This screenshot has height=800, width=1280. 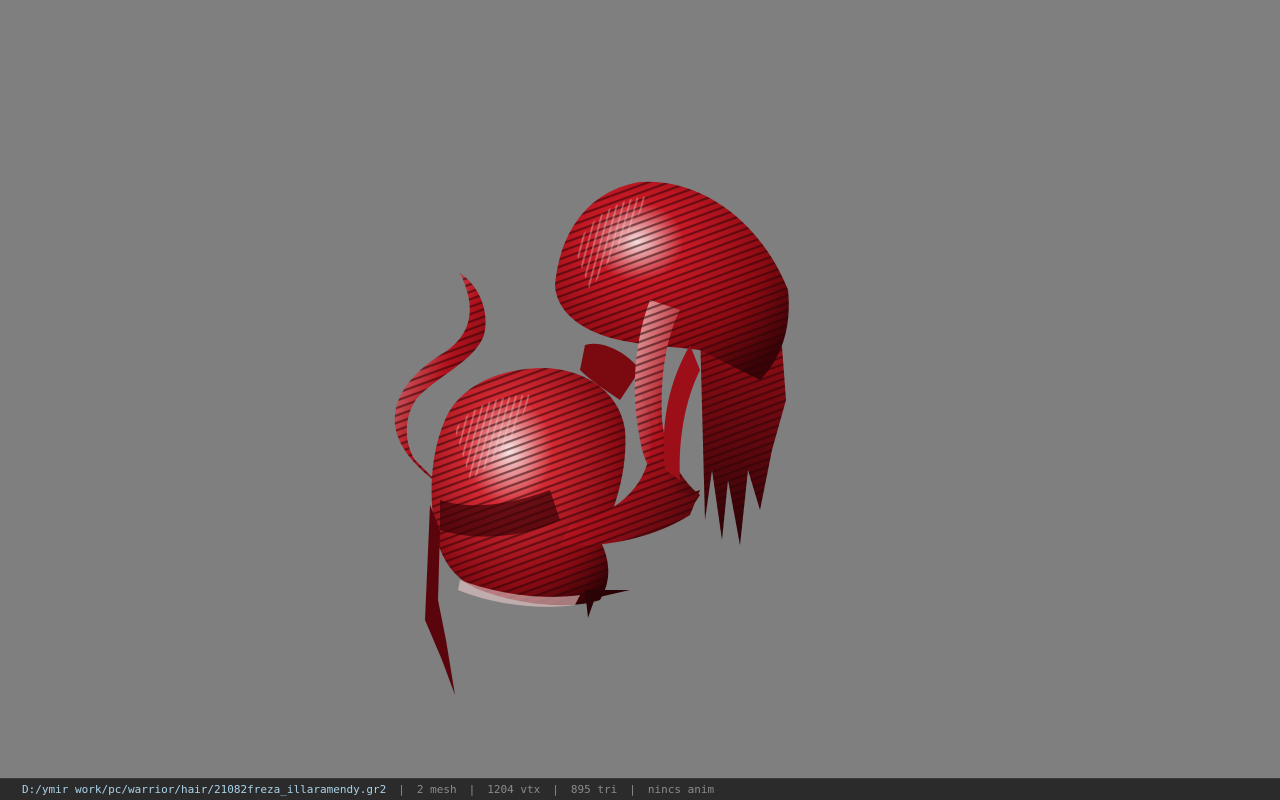 I want to click on animation-status-label: nincs anim, so click(x=681, y=789).